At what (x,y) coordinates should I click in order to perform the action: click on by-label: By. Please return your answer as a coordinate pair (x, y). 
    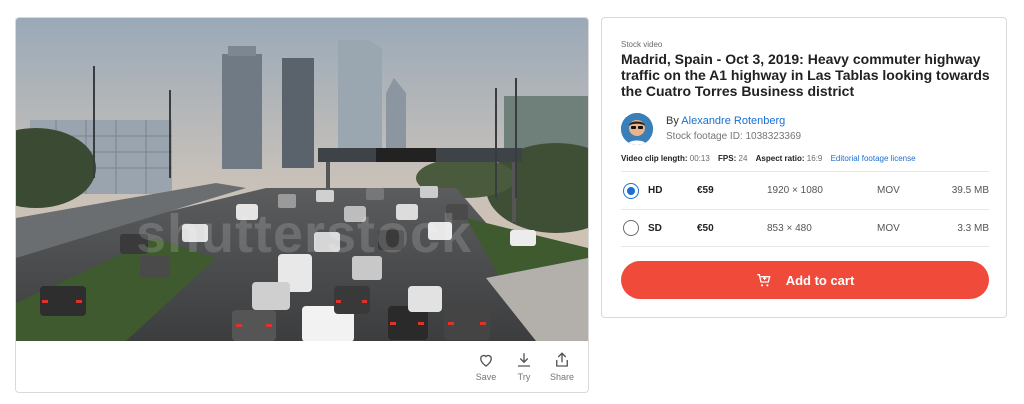
    Looking at the image, I should click on (672, 121).